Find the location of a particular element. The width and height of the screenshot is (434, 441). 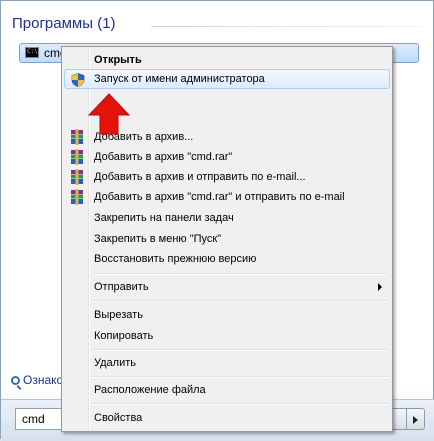

menu-item-properties: Свойства is located at coordinates (227, 418).